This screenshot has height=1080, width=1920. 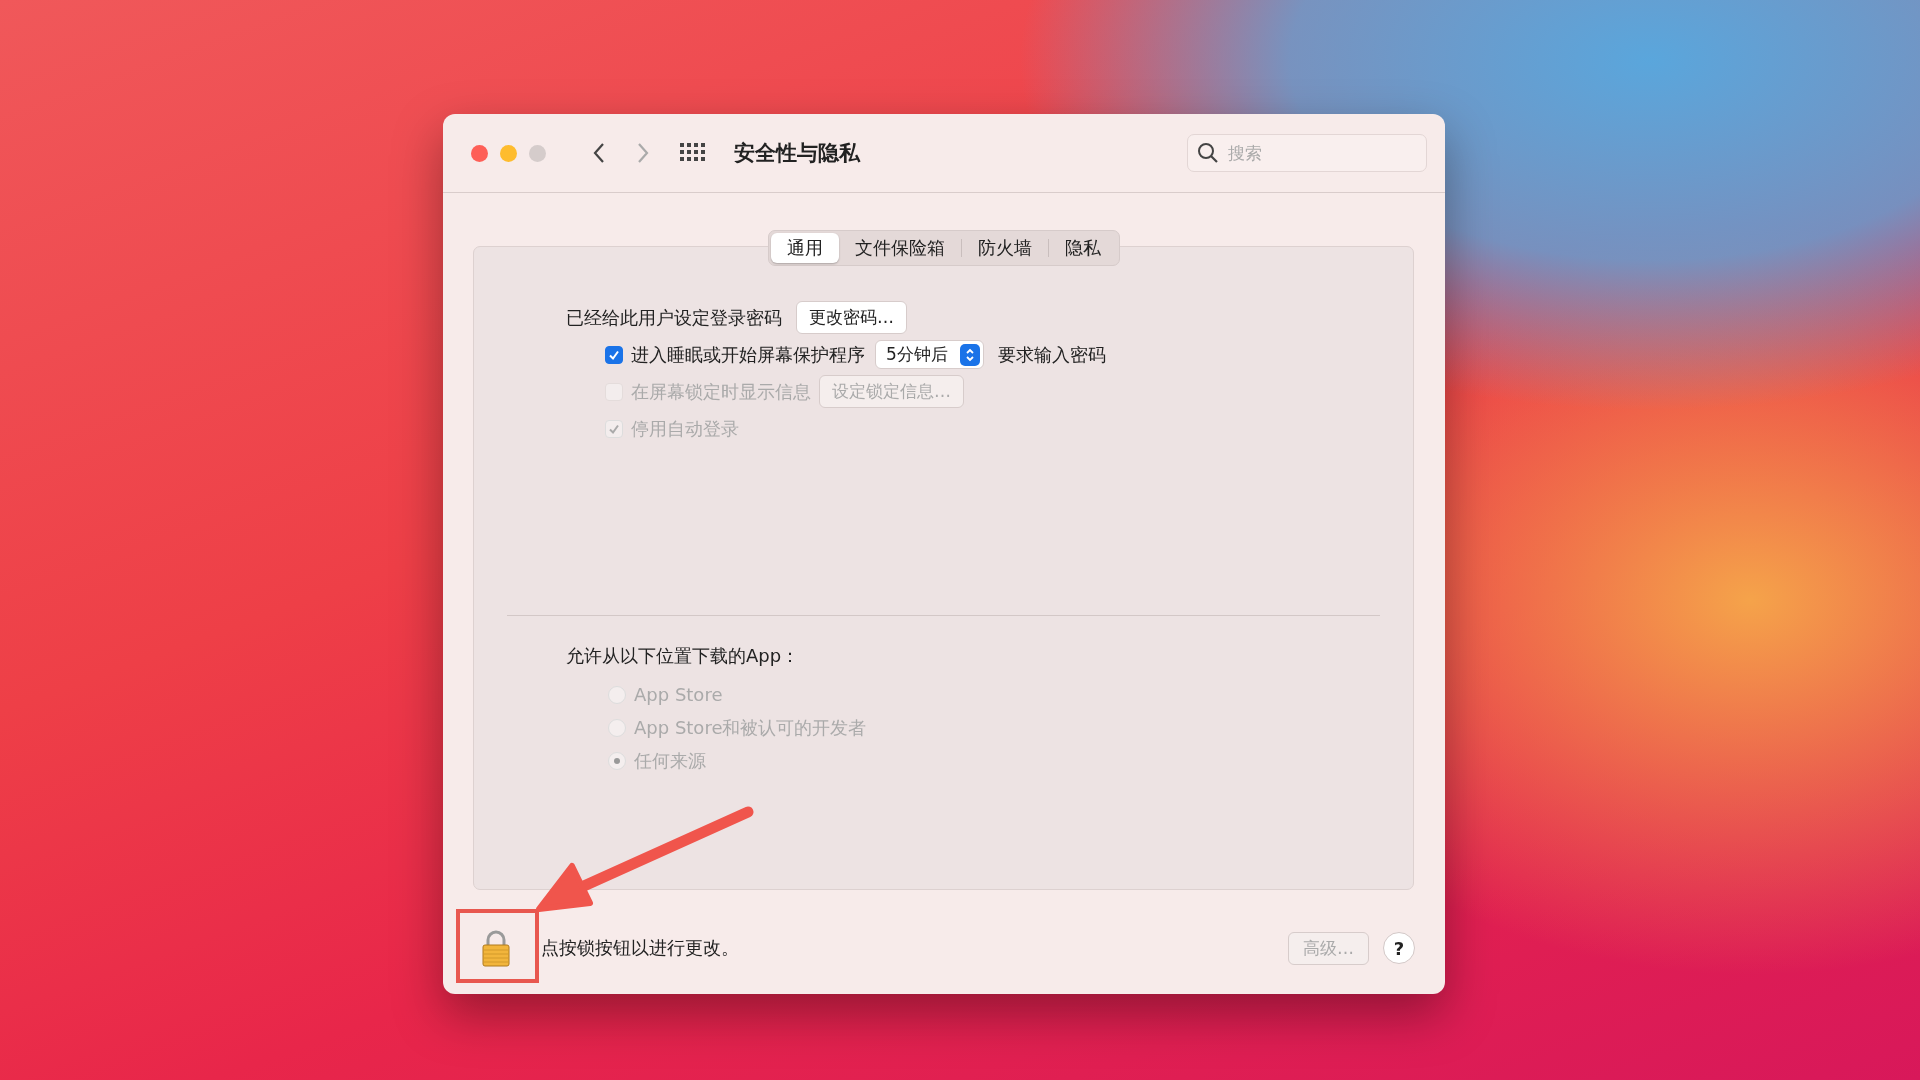 I want to click on radio-label: App Store, so click(x=678, y=694).